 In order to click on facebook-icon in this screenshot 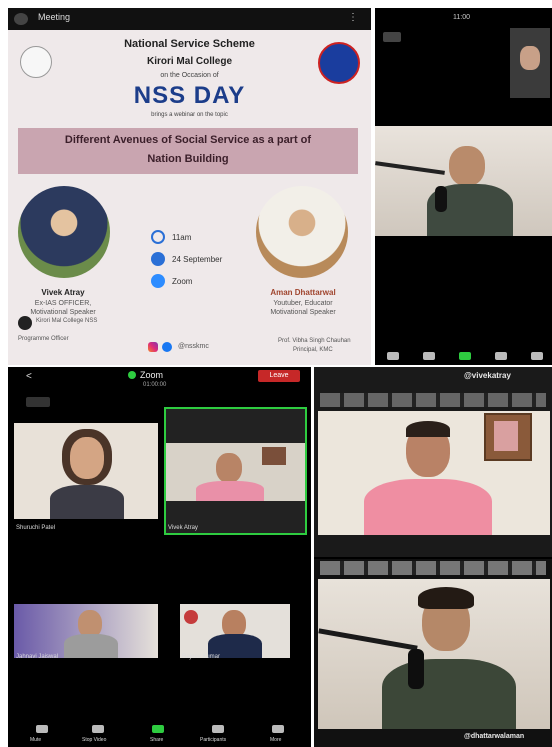, I will do `click(167, 347)`.